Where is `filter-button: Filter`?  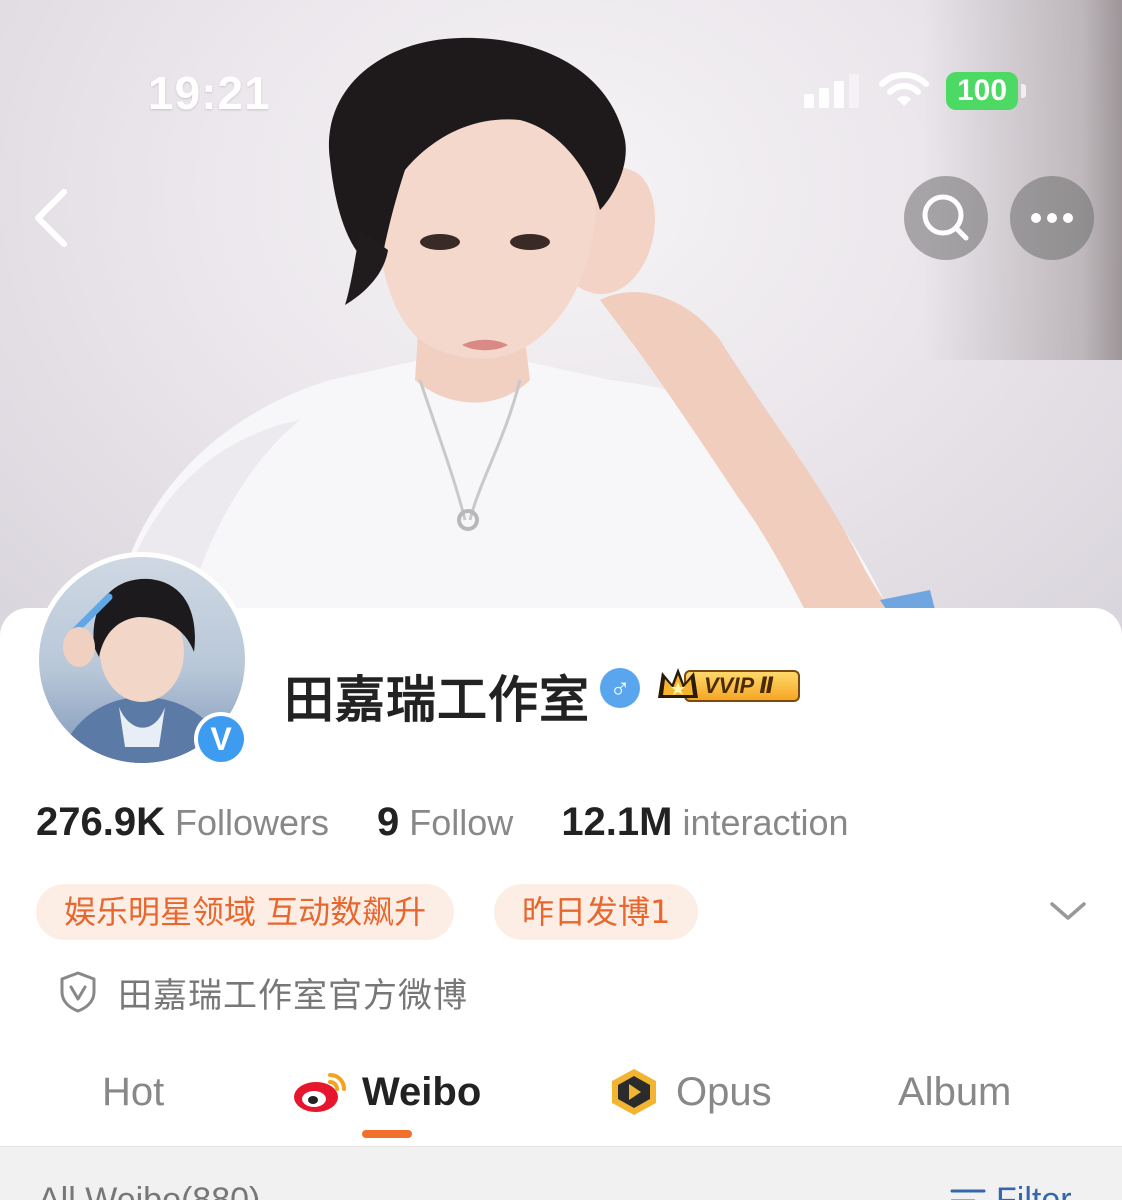
filter-button: Filter is located at coordinates (1011, 1190).